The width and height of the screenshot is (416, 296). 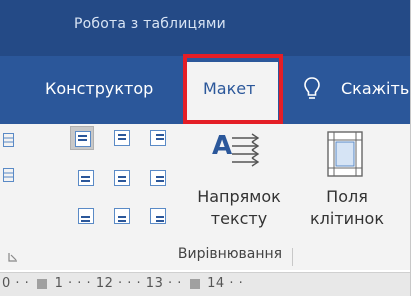 What do you see at coordinates (233, 89) in the screenshot?
I see `highlight-annotation` at bounding box center [233, 89].